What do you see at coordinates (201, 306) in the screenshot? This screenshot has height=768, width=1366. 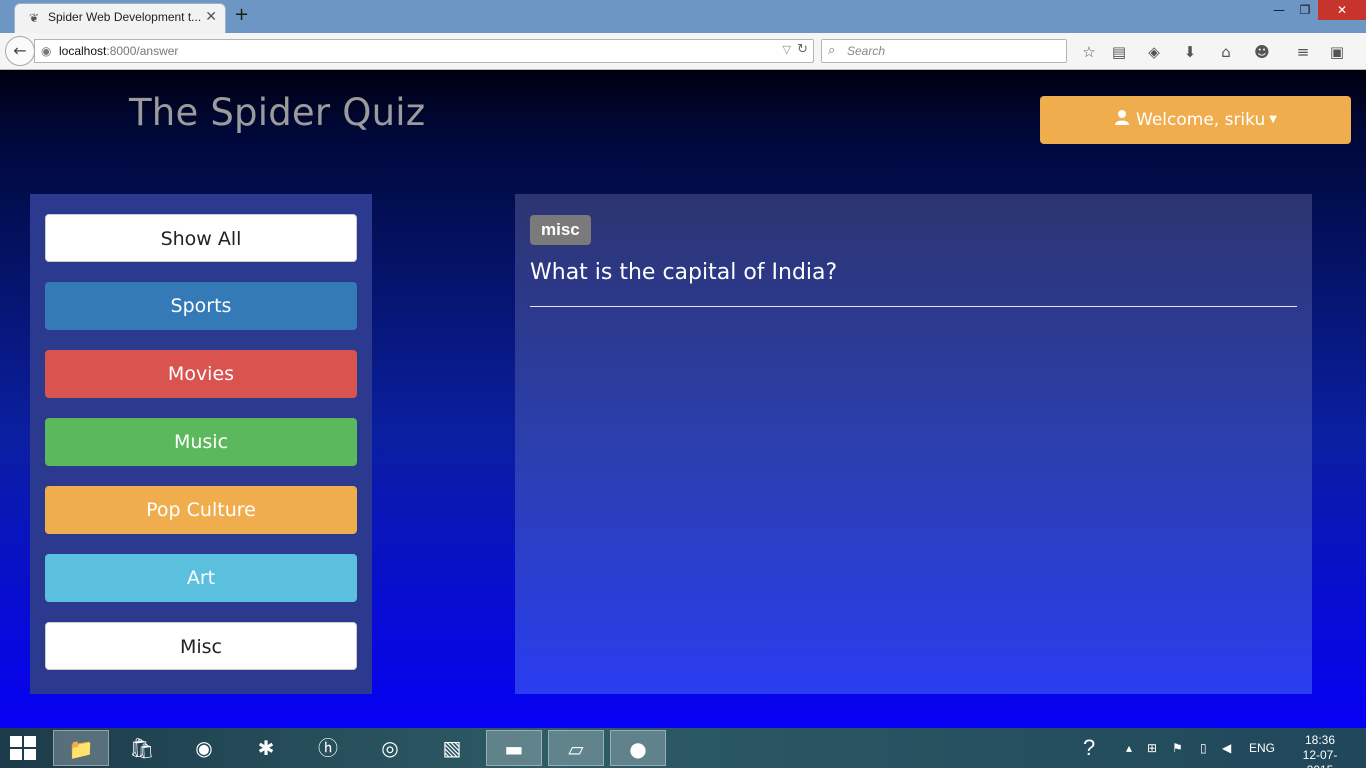 I see `category-sports-button: Sports` at bounding box center [201, 306].